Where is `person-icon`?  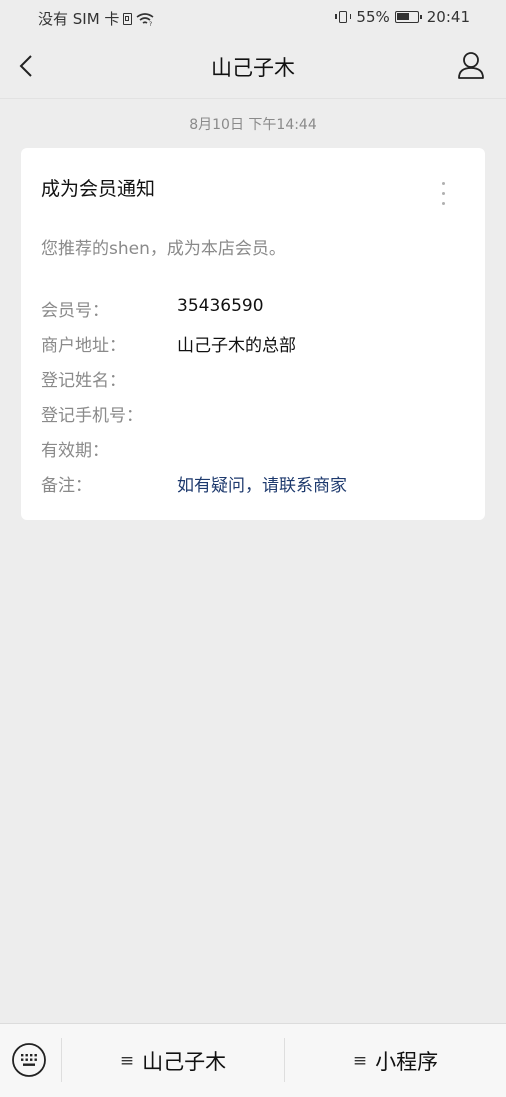 person-icon is located at coordinates (471, 65).